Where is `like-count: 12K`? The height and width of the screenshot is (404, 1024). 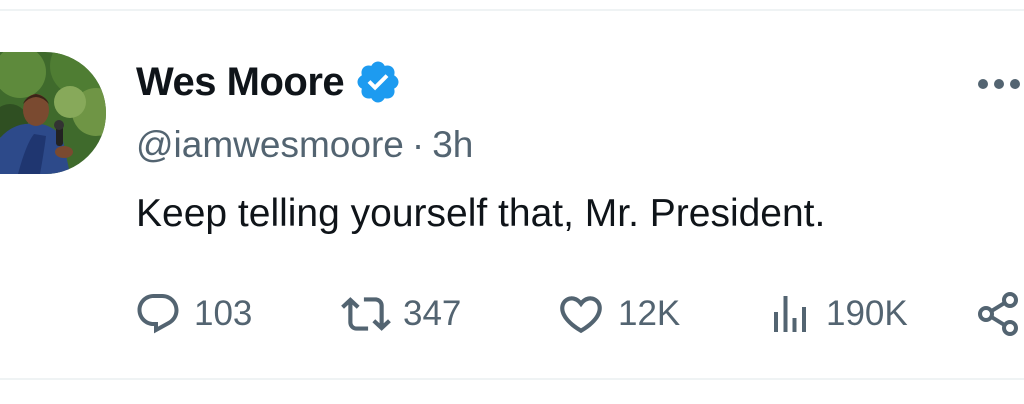
like-count: 12K is located at coordinates (649, 313).